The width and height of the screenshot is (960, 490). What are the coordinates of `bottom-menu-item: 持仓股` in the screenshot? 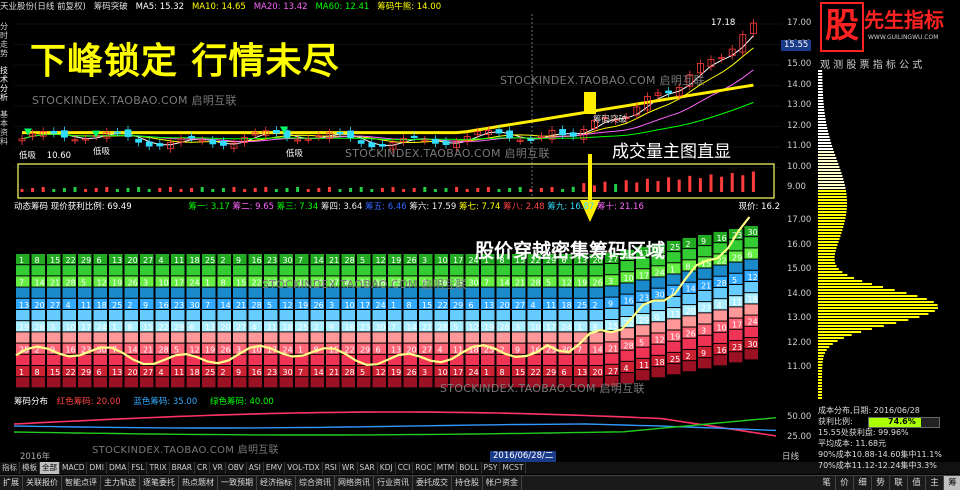 It's located at (467, 483).